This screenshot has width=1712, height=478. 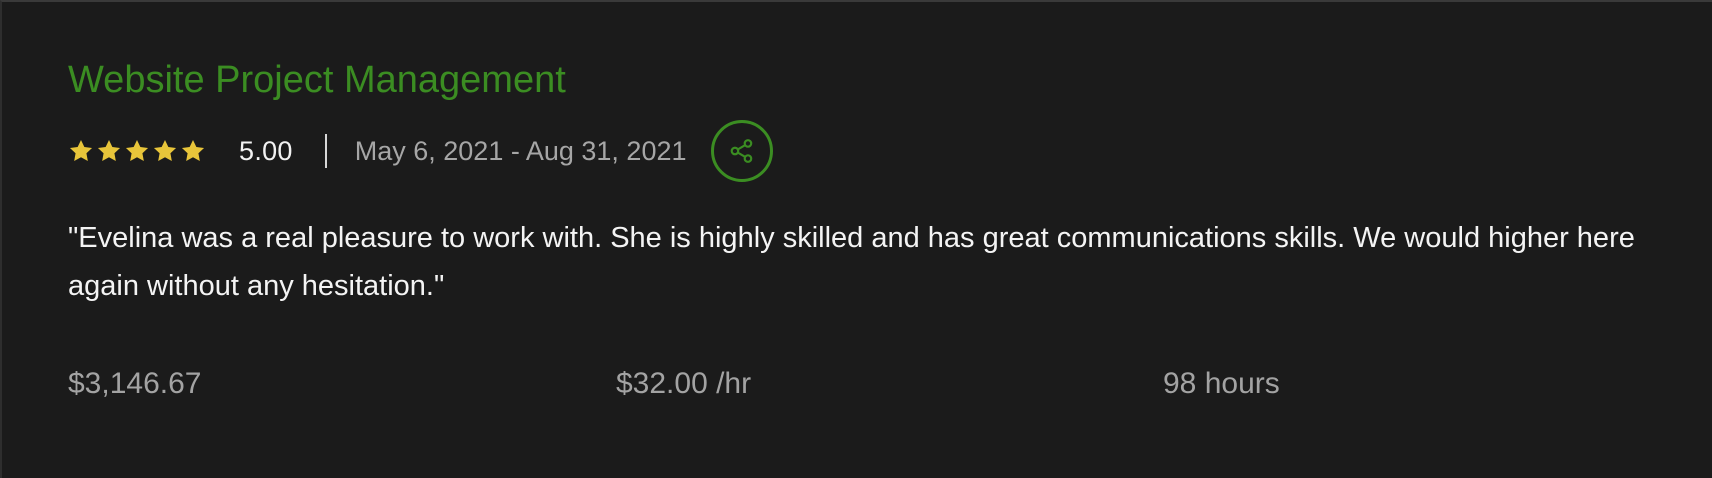 What do you see at coordinates (135, 383) in the screenshot?
I see `total-earned: $3,146.67` at bounding box center [135, 383].